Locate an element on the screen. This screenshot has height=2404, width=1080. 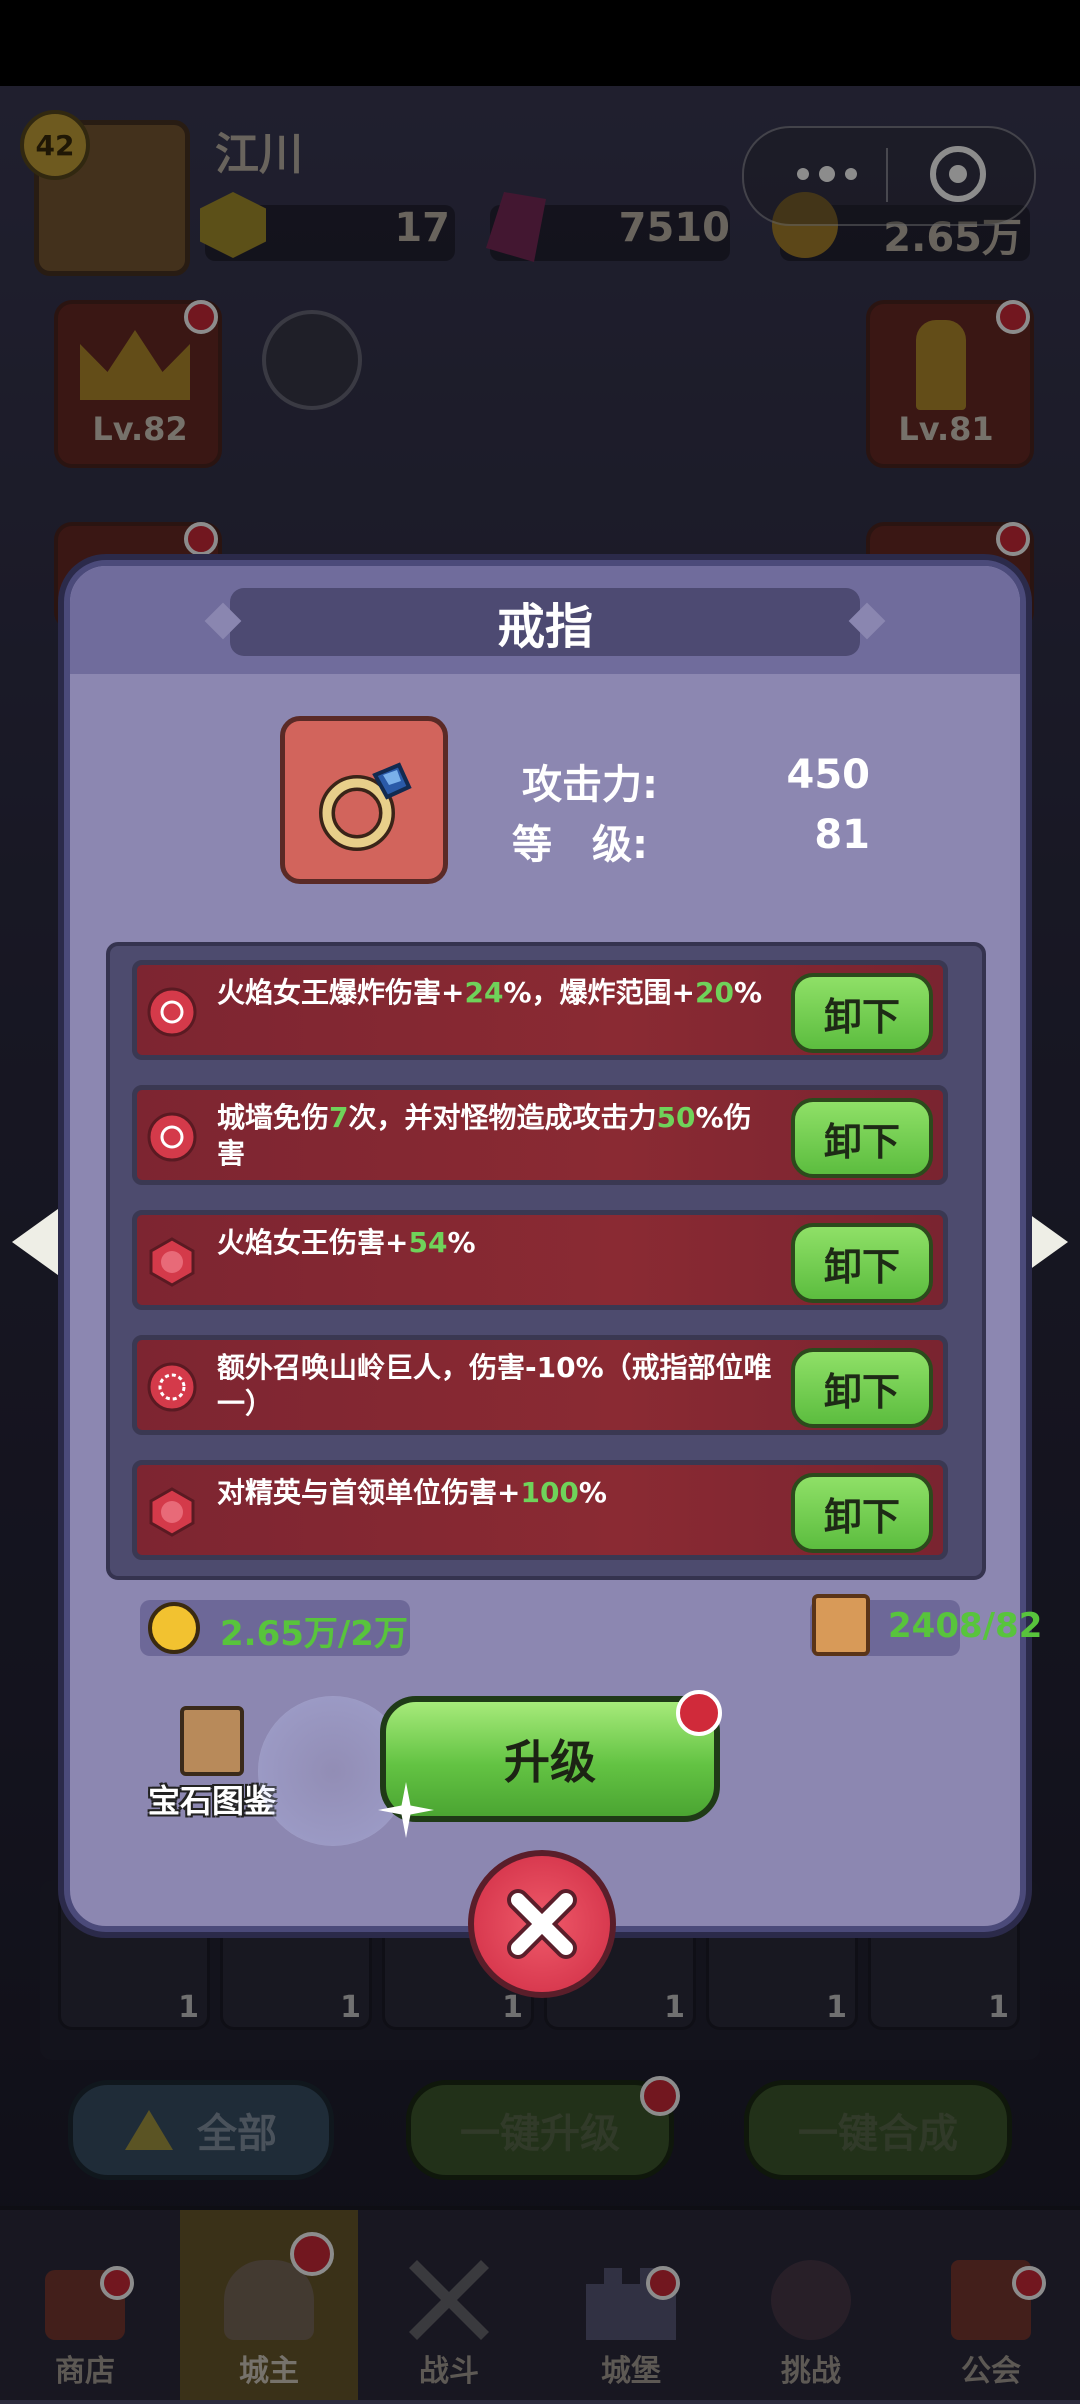
close-icon is located at coordinates (542, 1924).